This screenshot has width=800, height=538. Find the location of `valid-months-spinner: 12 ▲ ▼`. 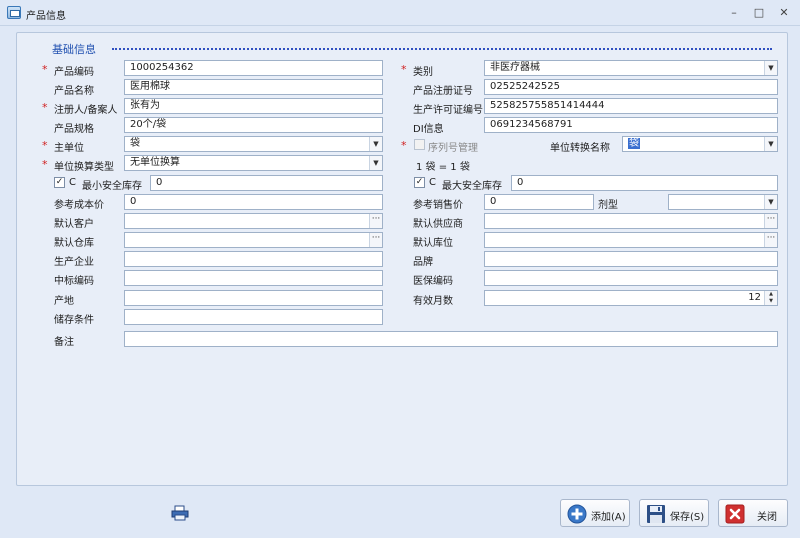

valid-months-spinner: 12 ▲ ▼ is located at coordinates (631, 298).